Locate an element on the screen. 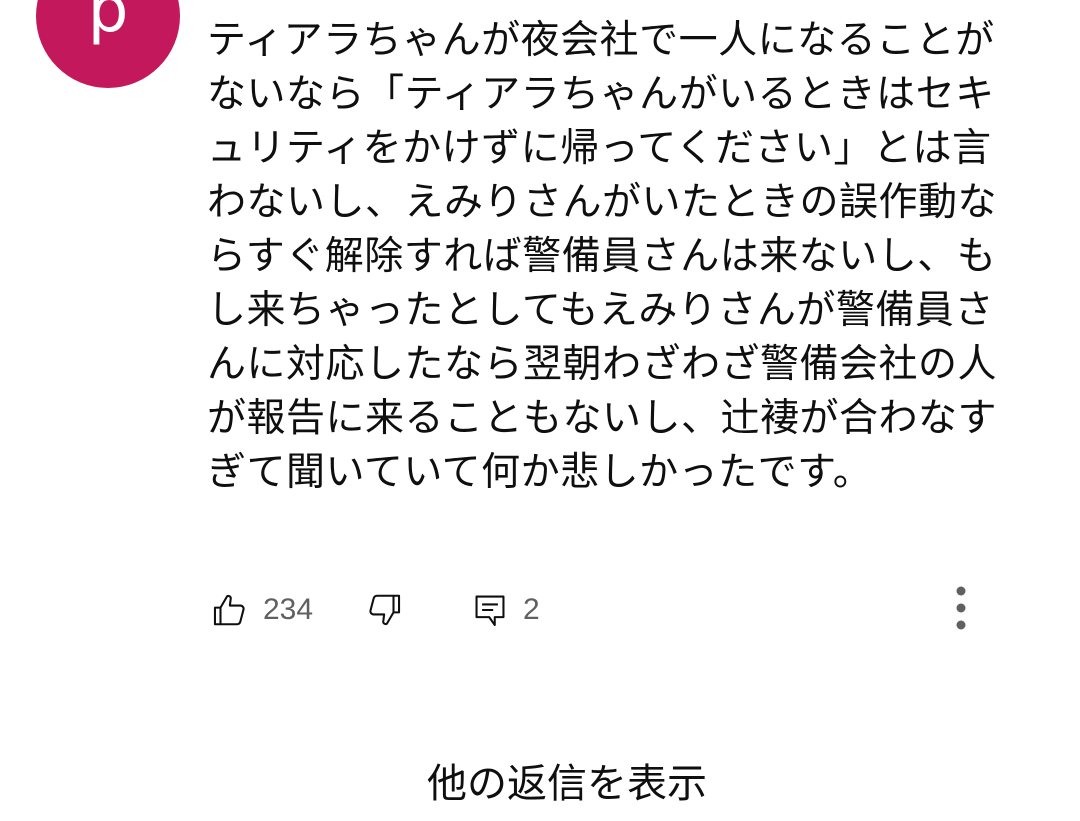 The width and height of the screenshot is (1080, 821). like-count: 234 is located at coordinates (288, 609).